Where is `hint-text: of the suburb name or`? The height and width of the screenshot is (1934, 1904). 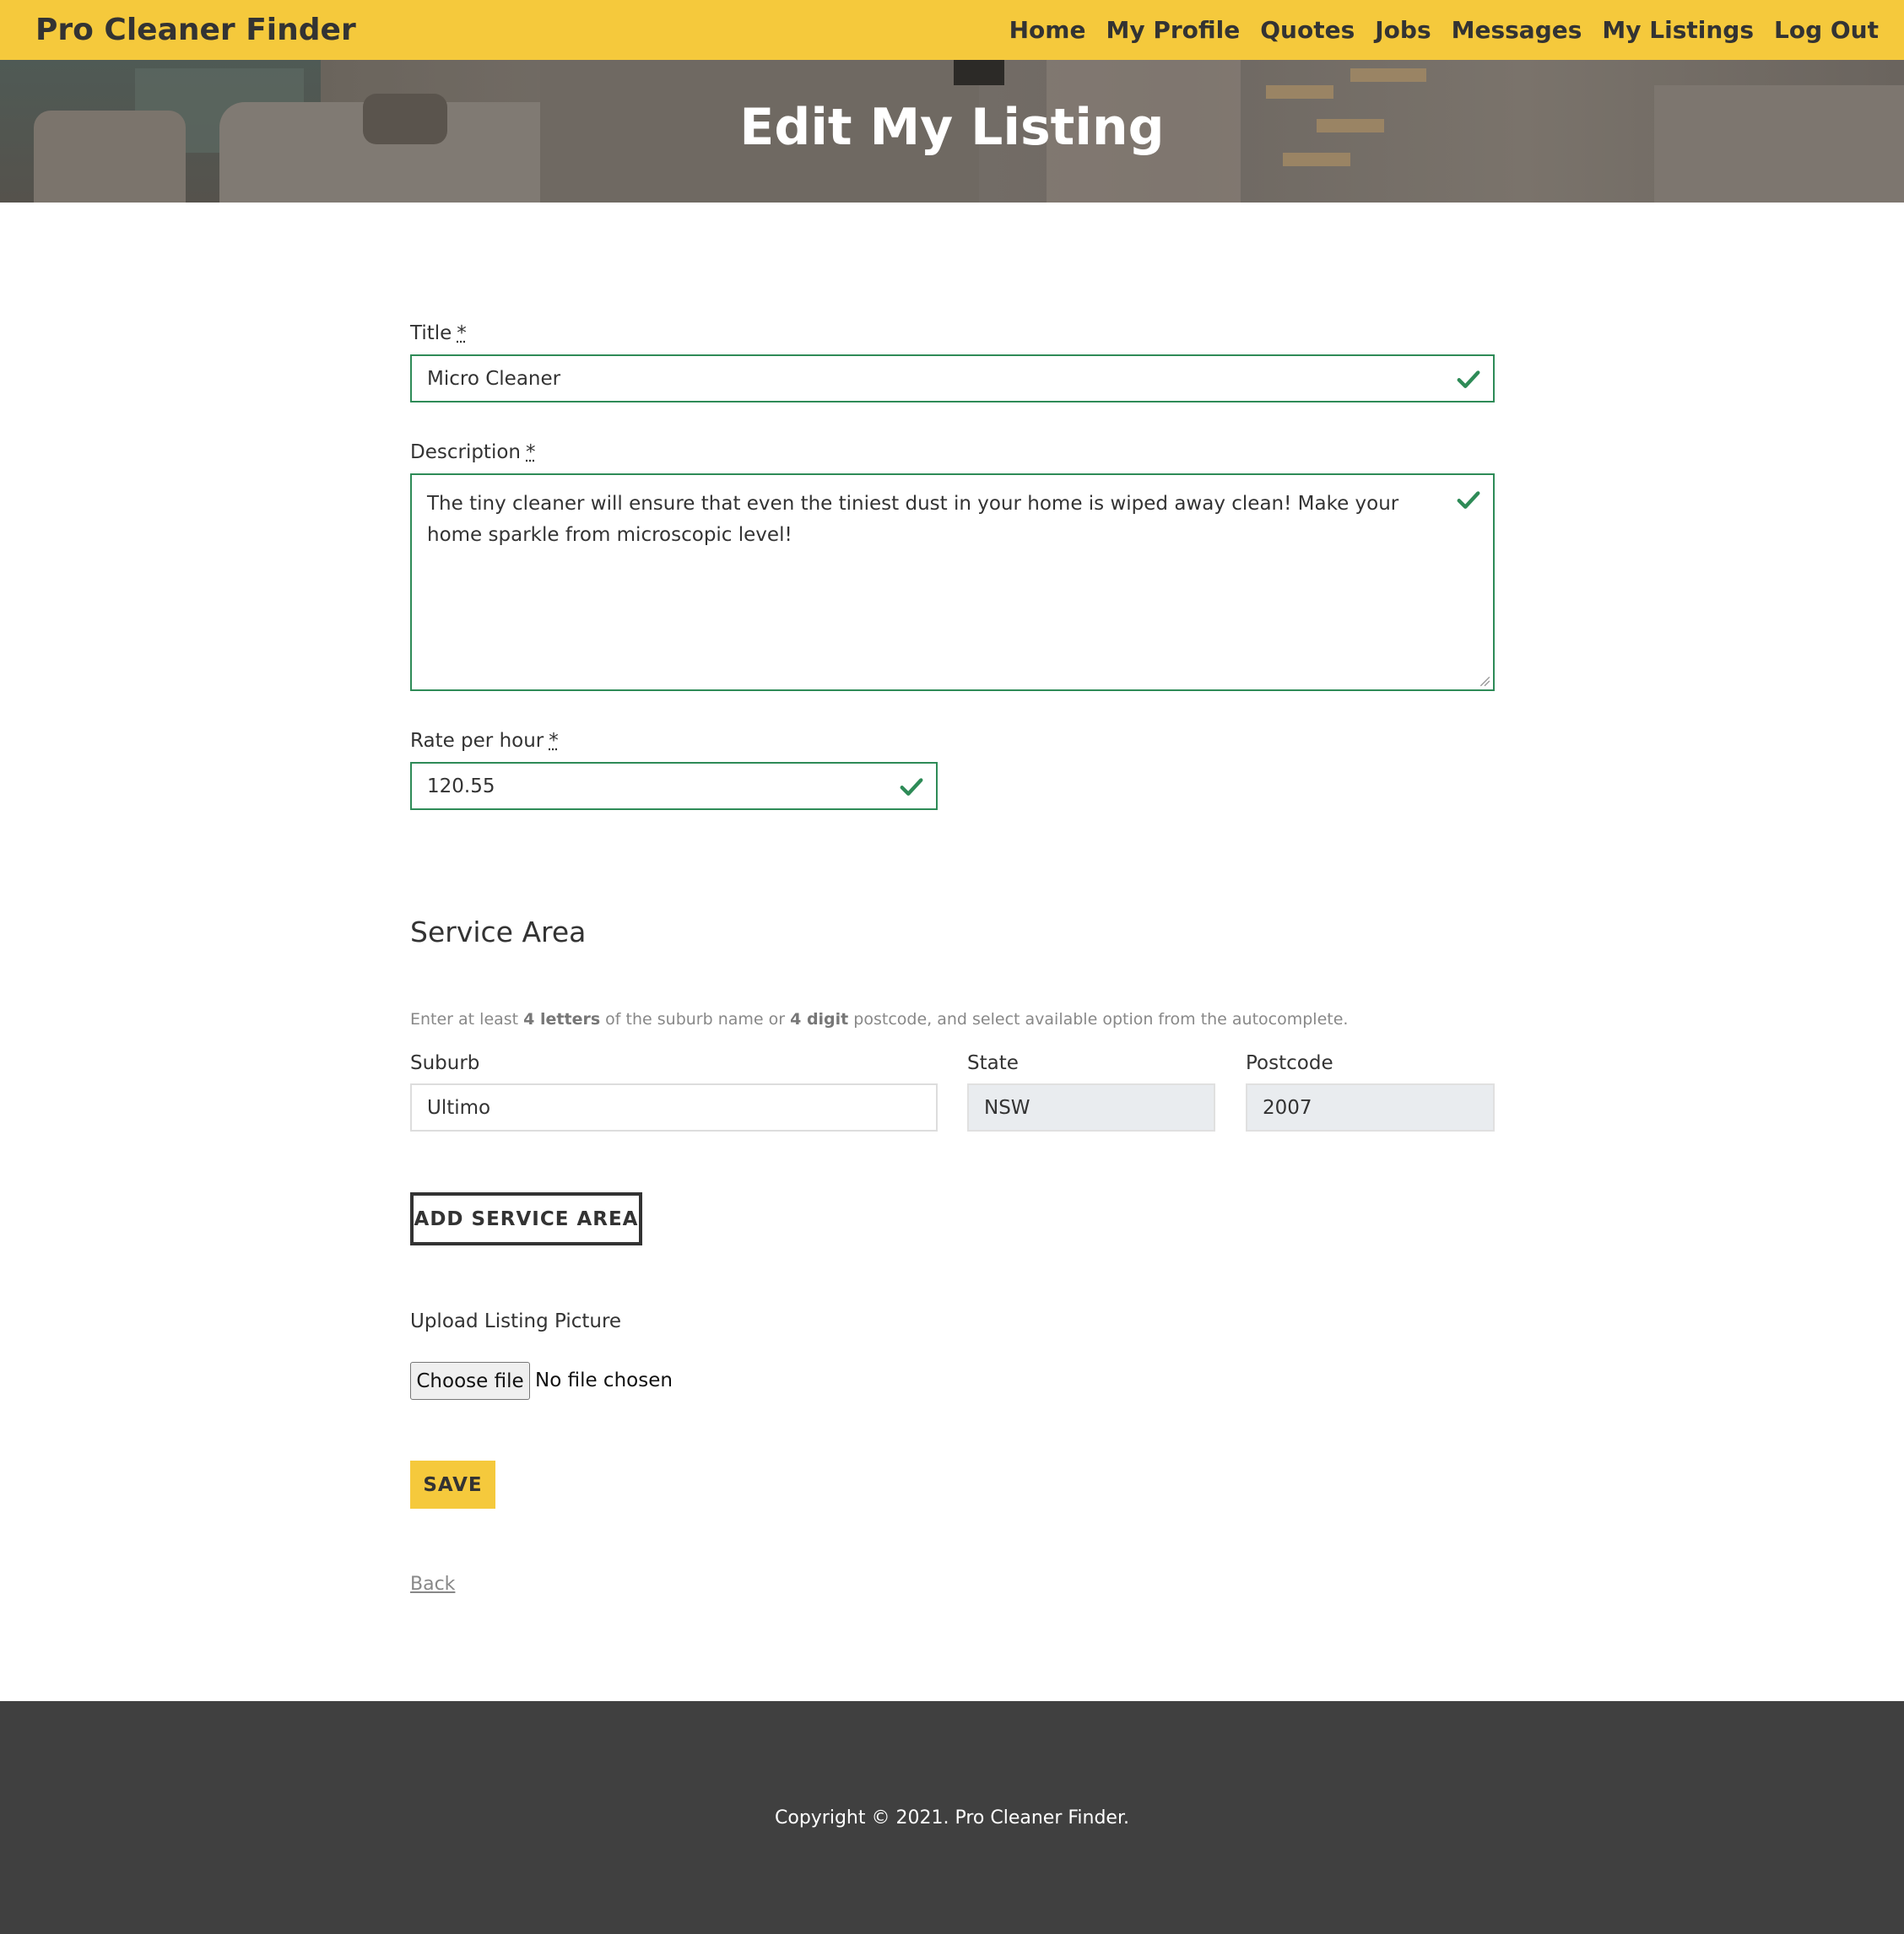
hint-text: of the suburb name or is located at coordinates (695, 1020).